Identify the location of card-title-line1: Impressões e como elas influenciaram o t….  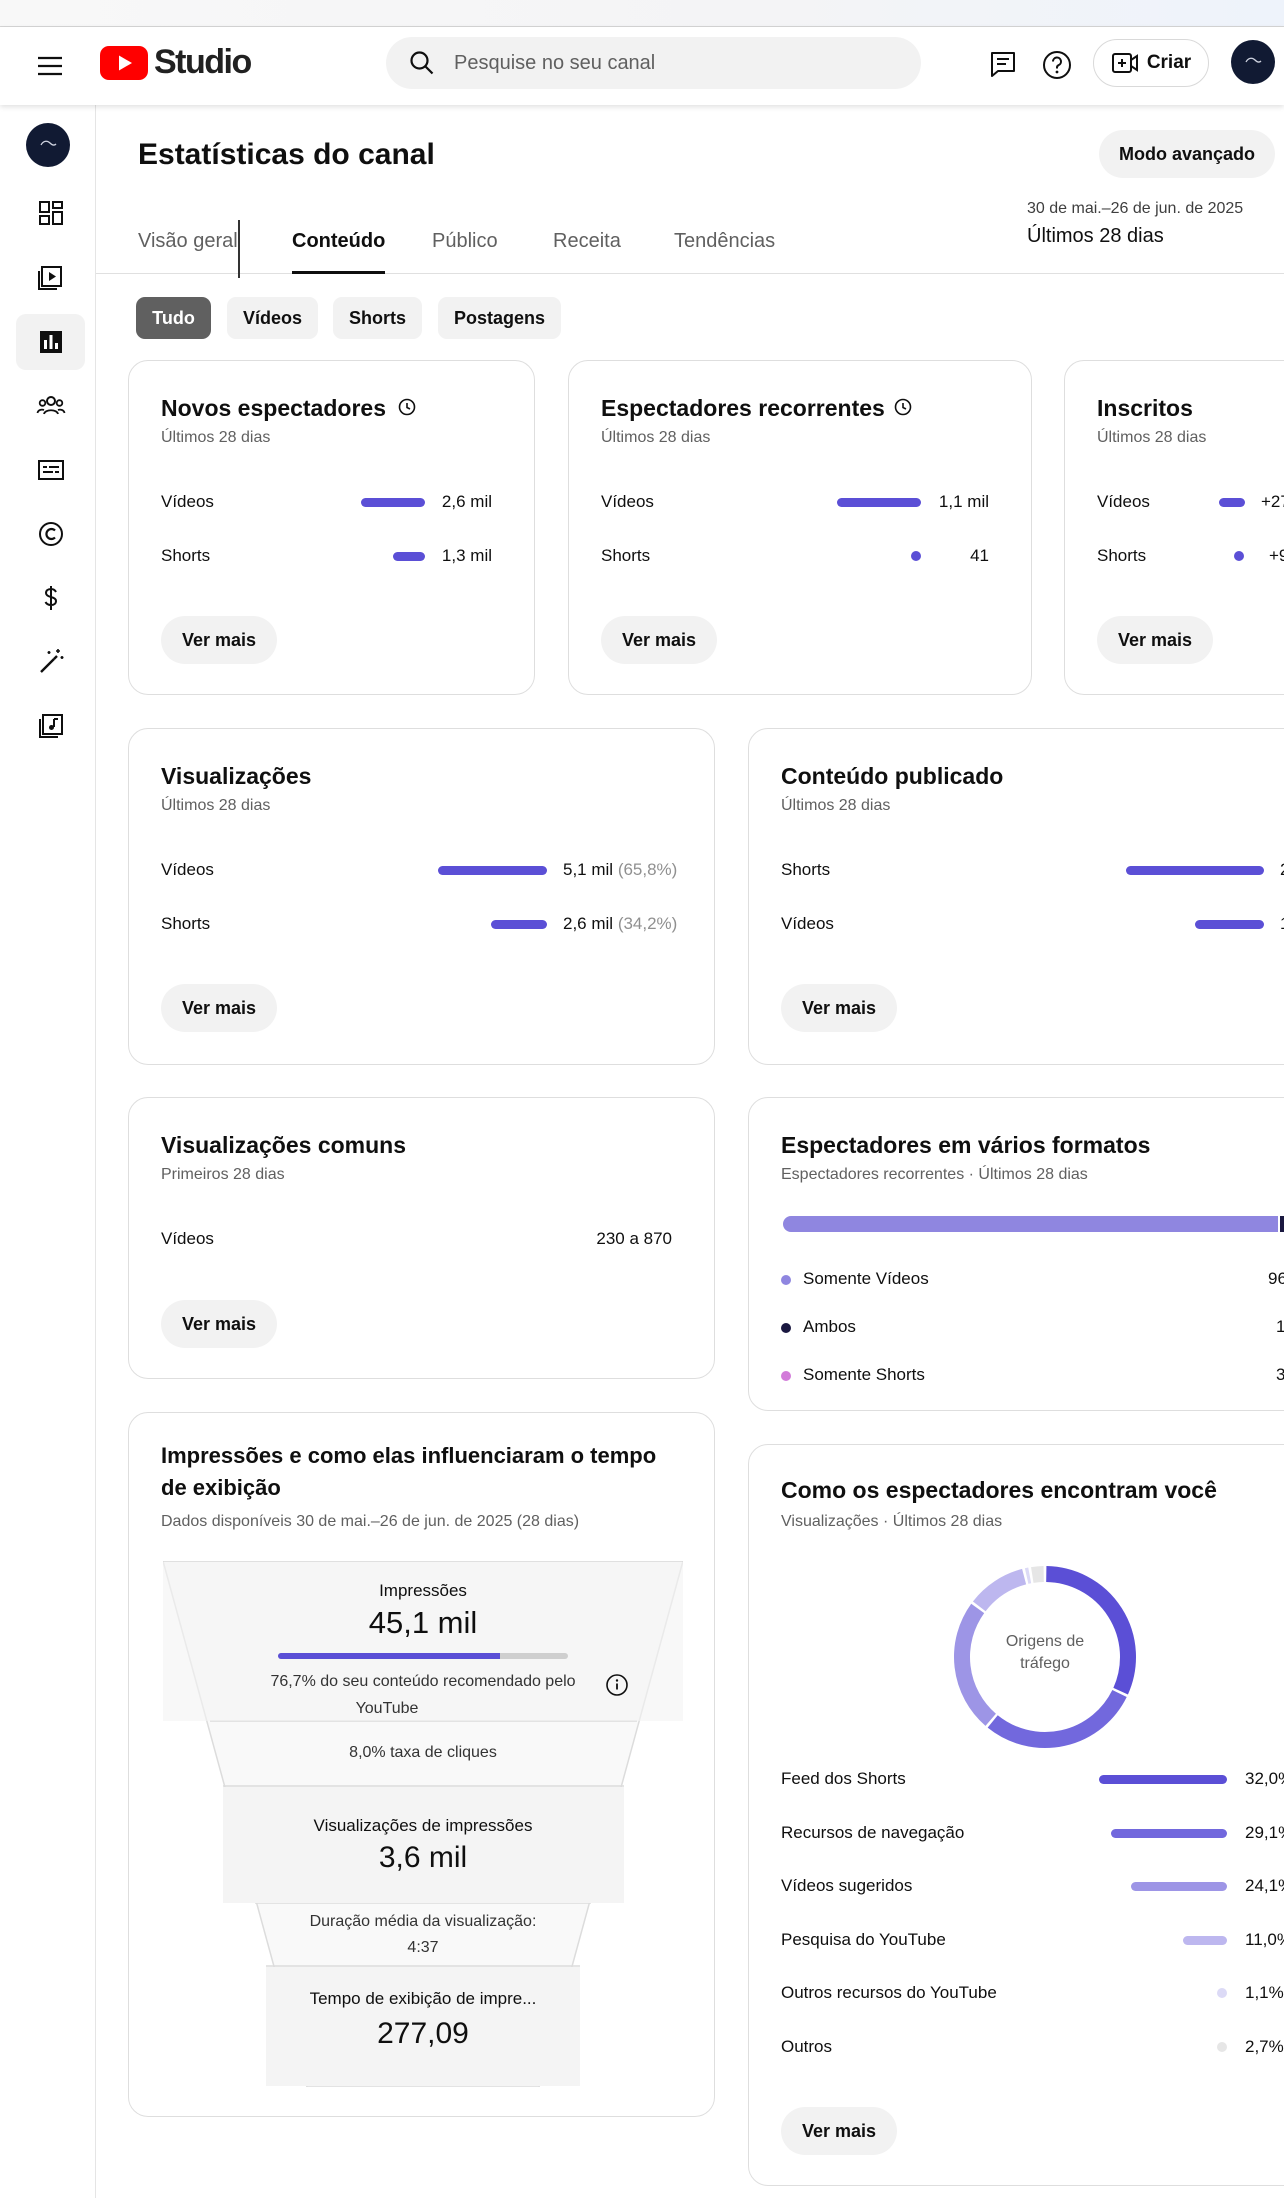
(409, 1455).